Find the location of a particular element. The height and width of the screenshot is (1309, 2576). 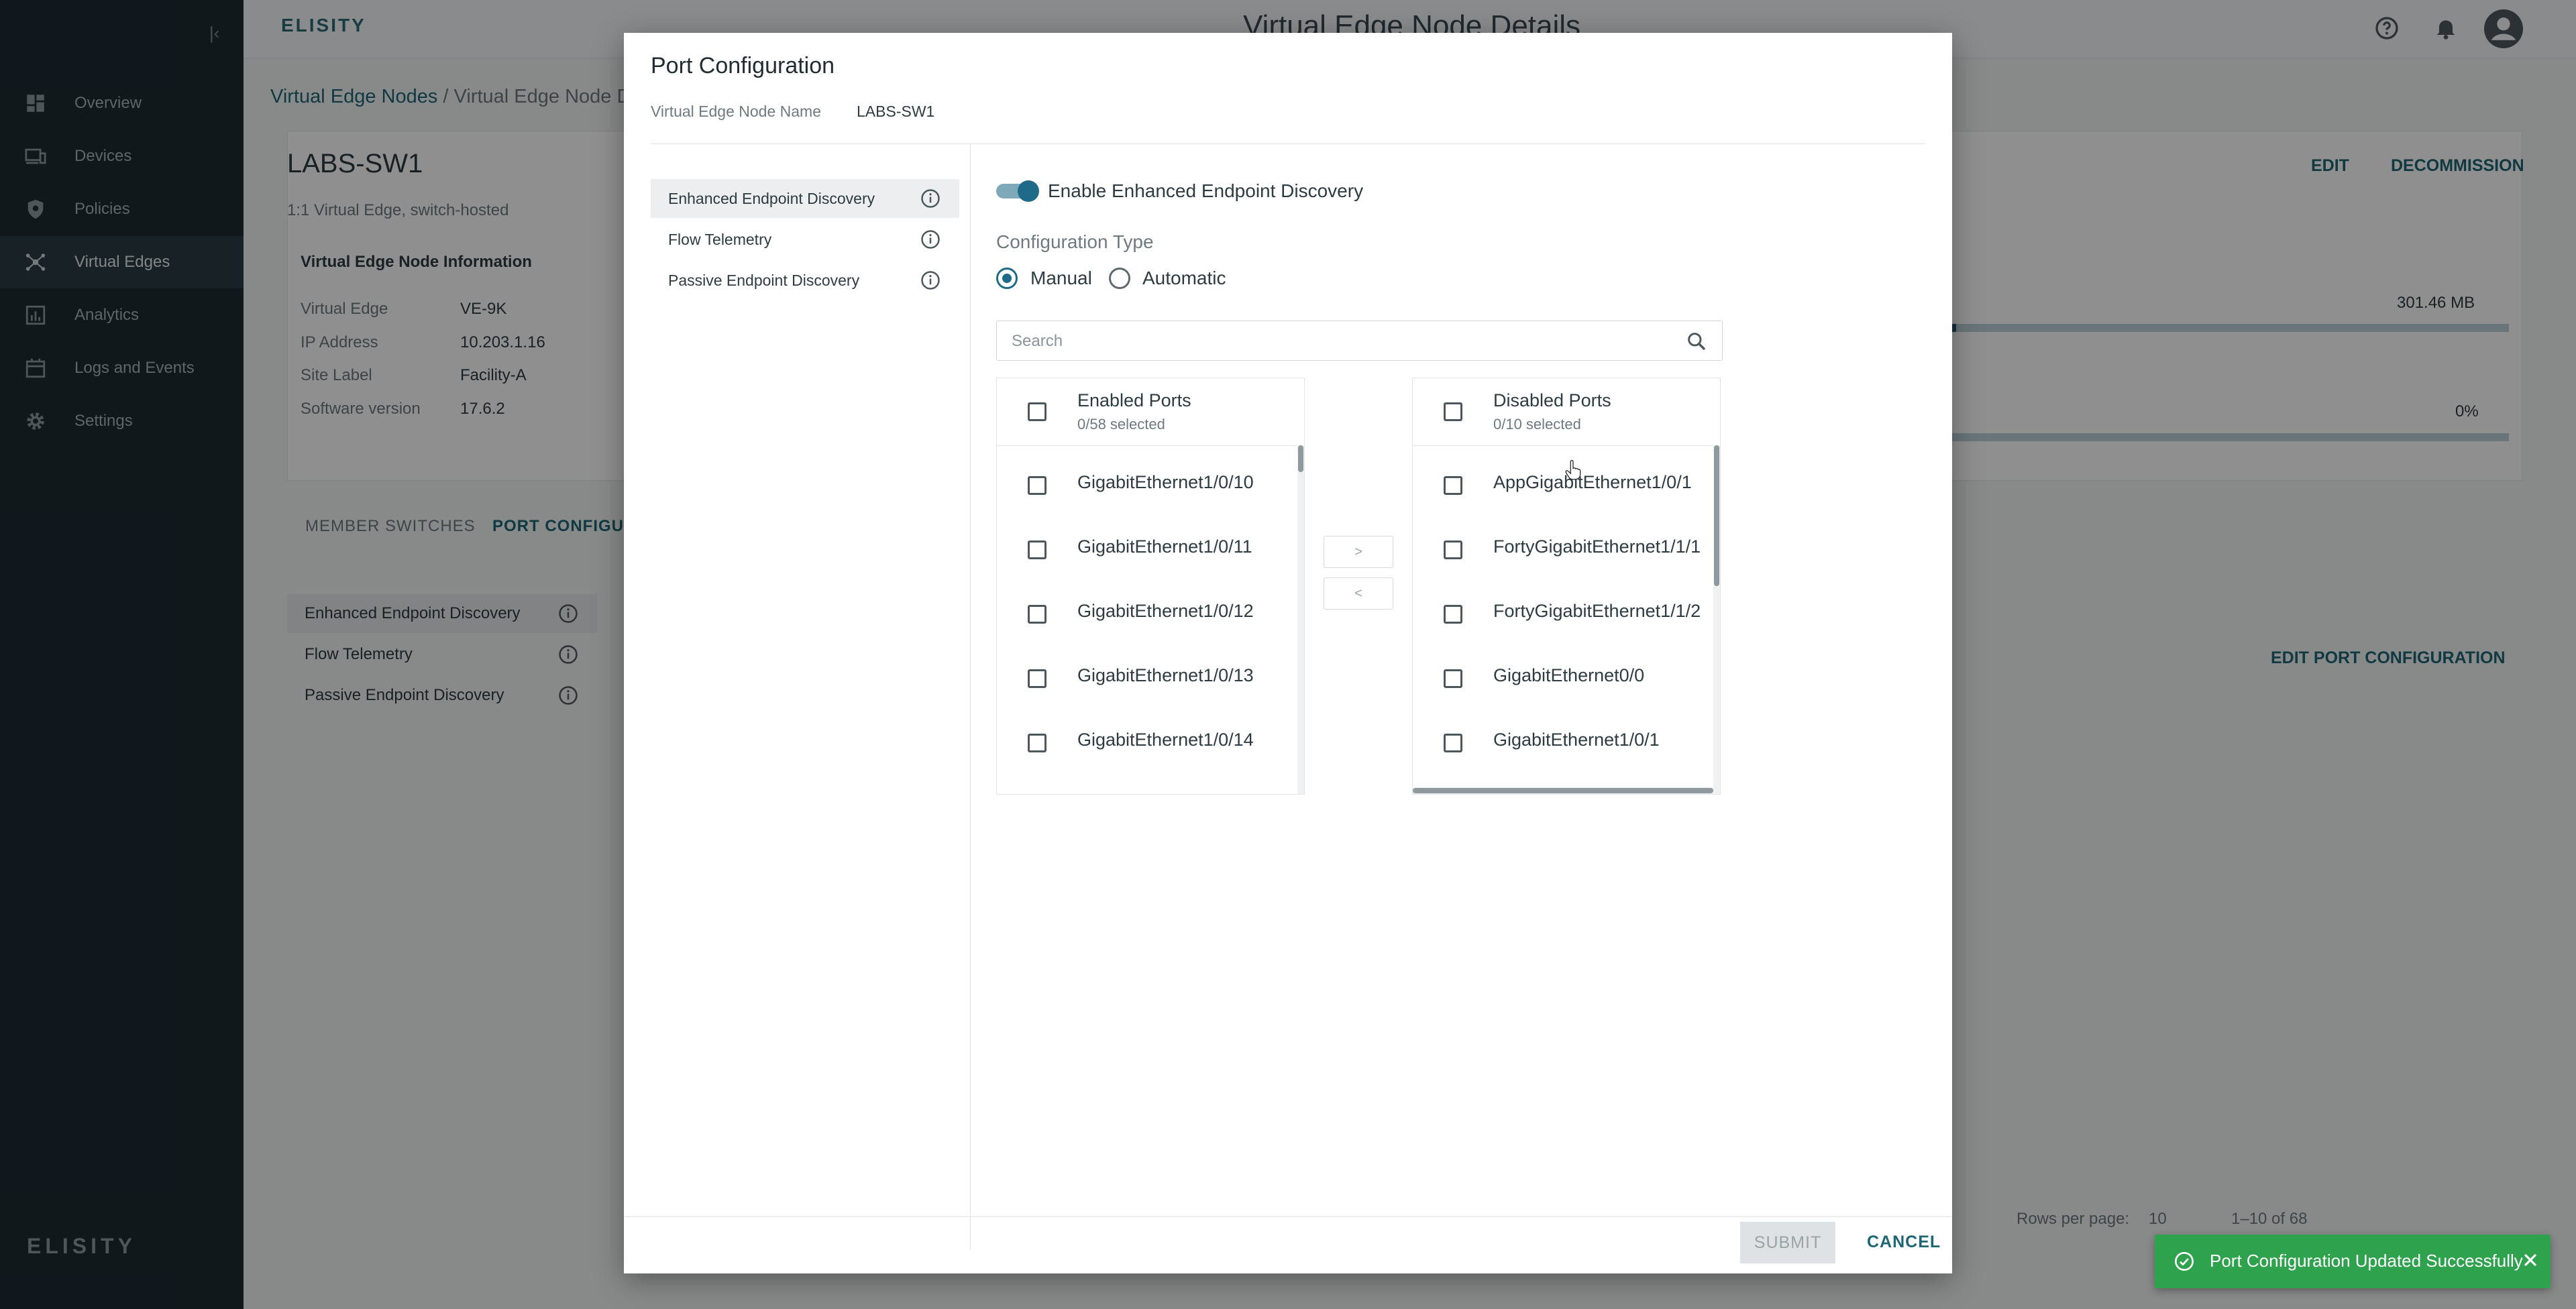

node-name-label: Virtual Edge Node Name is located at coordinates (736, 112).